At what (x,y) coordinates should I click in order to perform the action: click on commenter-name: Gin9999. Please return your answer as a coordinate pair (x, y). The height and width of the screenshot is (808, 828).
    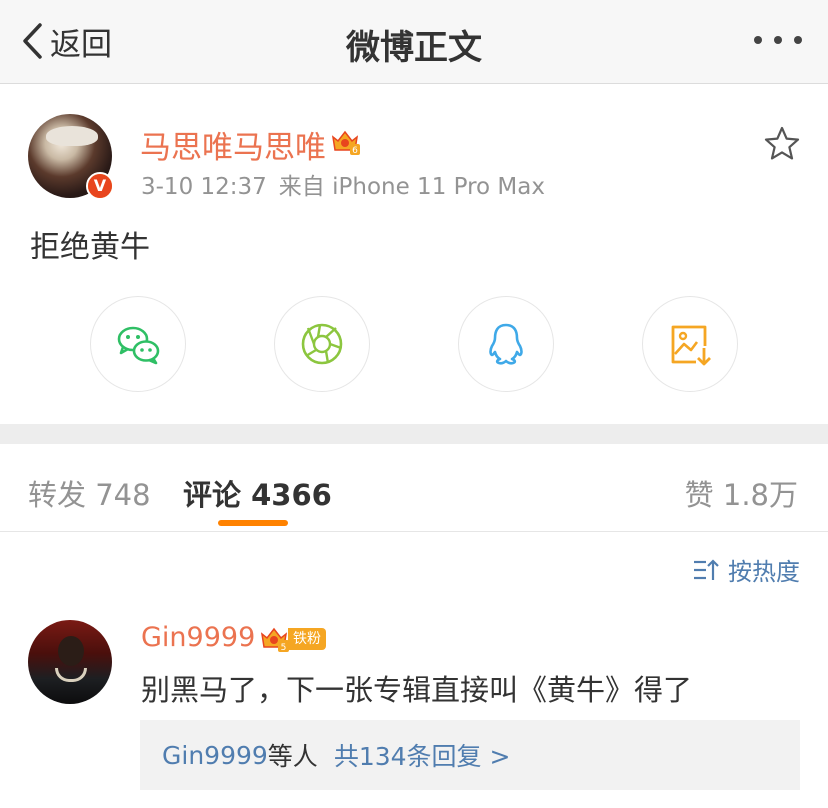
    Looking at the image, I should click on (198, 637).